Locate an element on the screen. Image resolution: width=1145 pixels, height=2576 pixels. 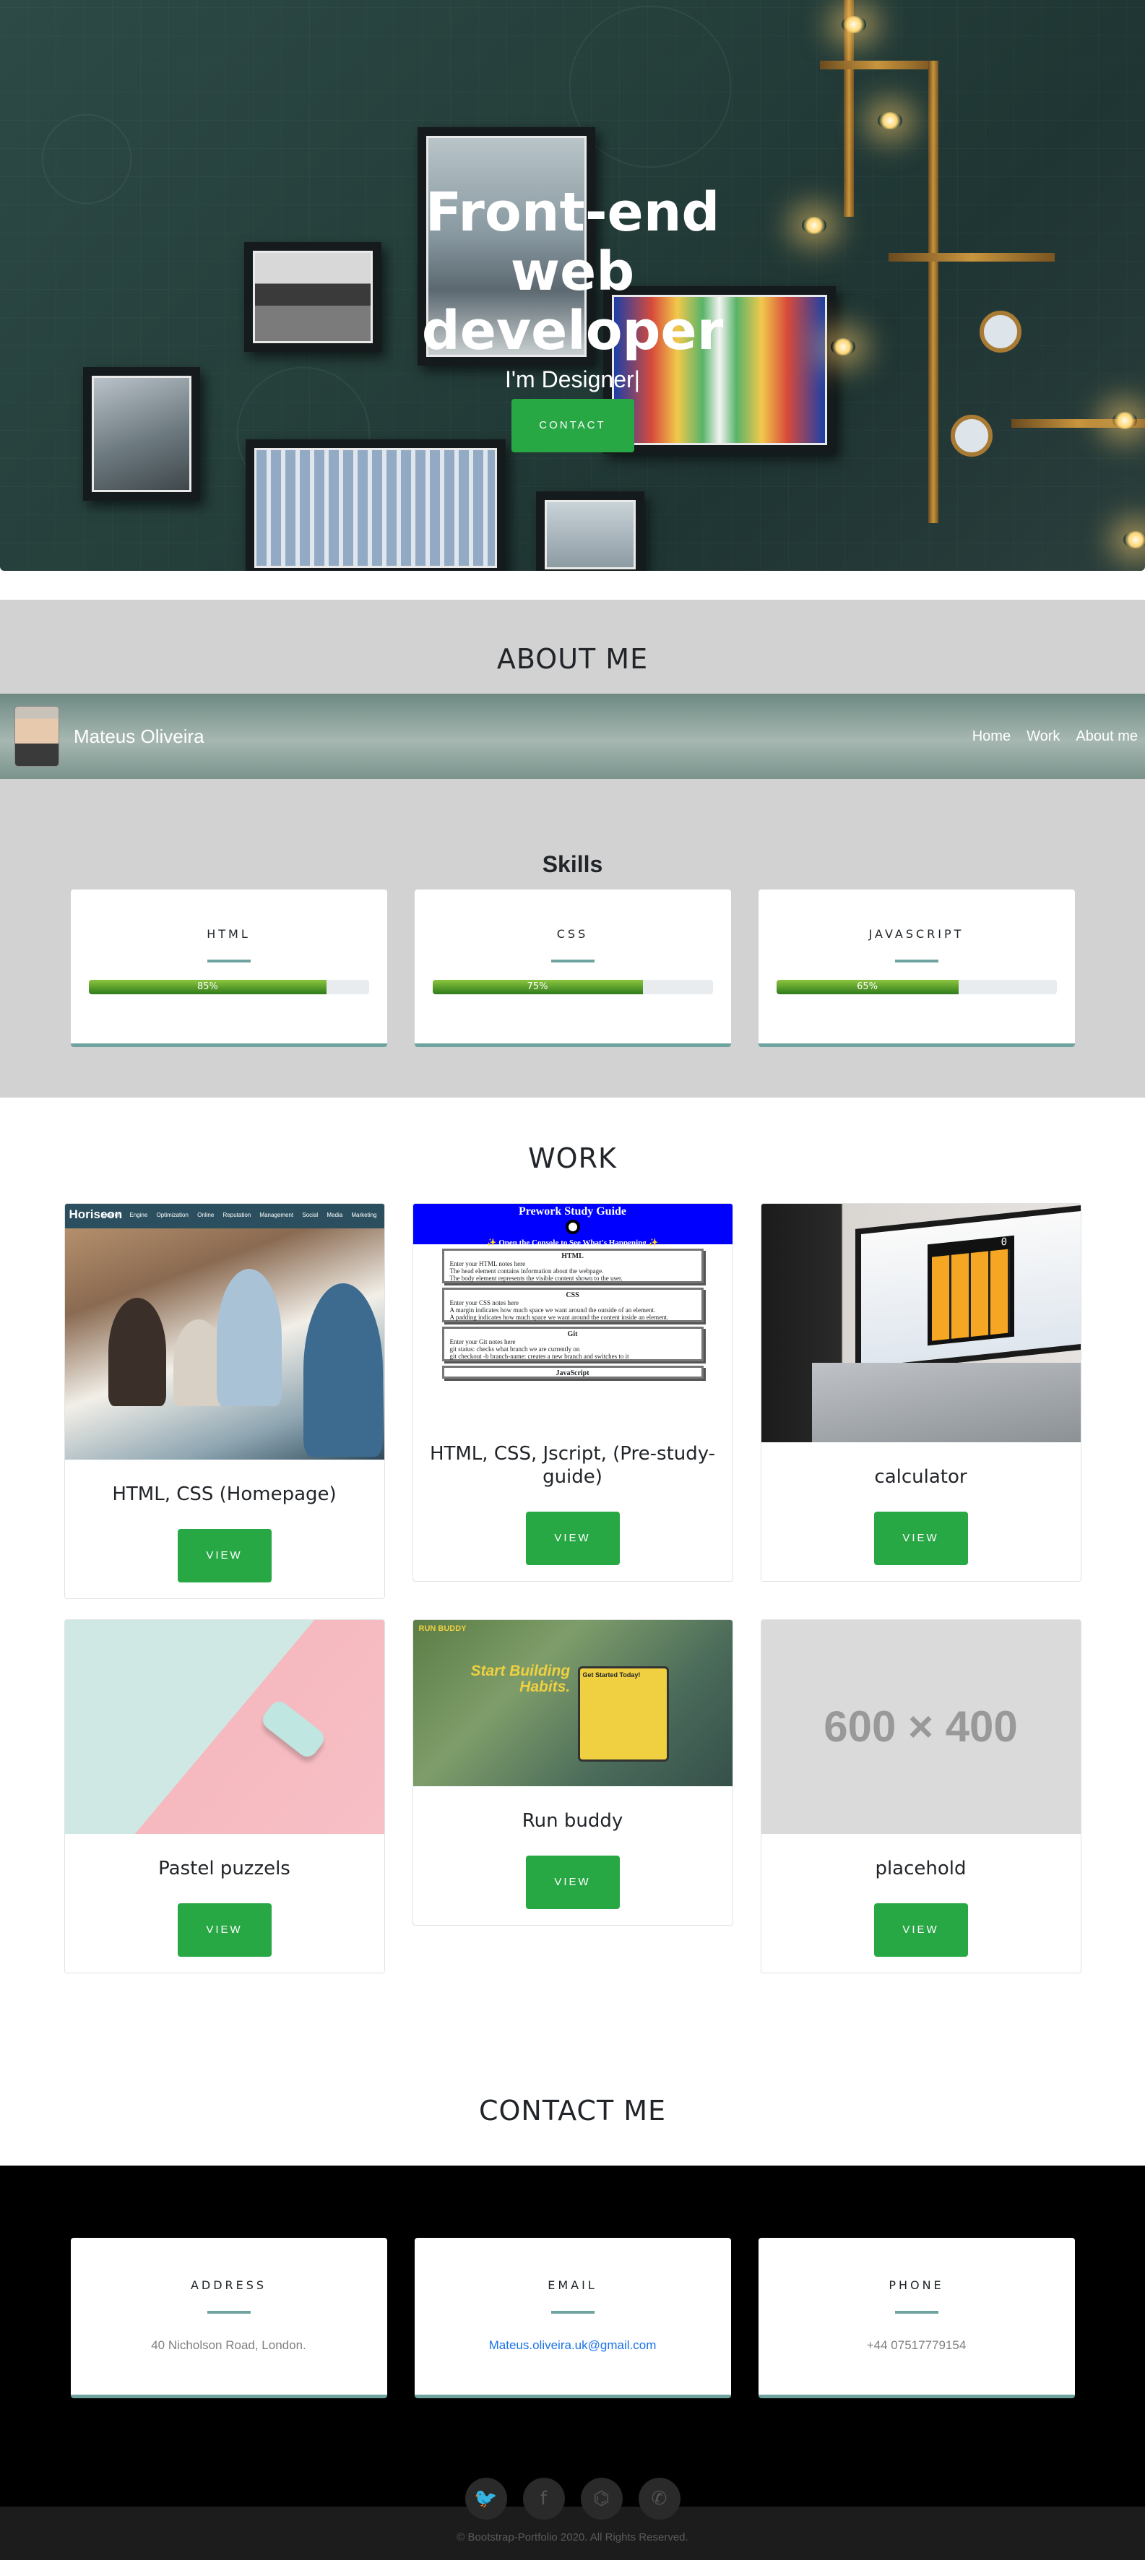
contact-label: EMAIL is located at coordinates (572, 2285).